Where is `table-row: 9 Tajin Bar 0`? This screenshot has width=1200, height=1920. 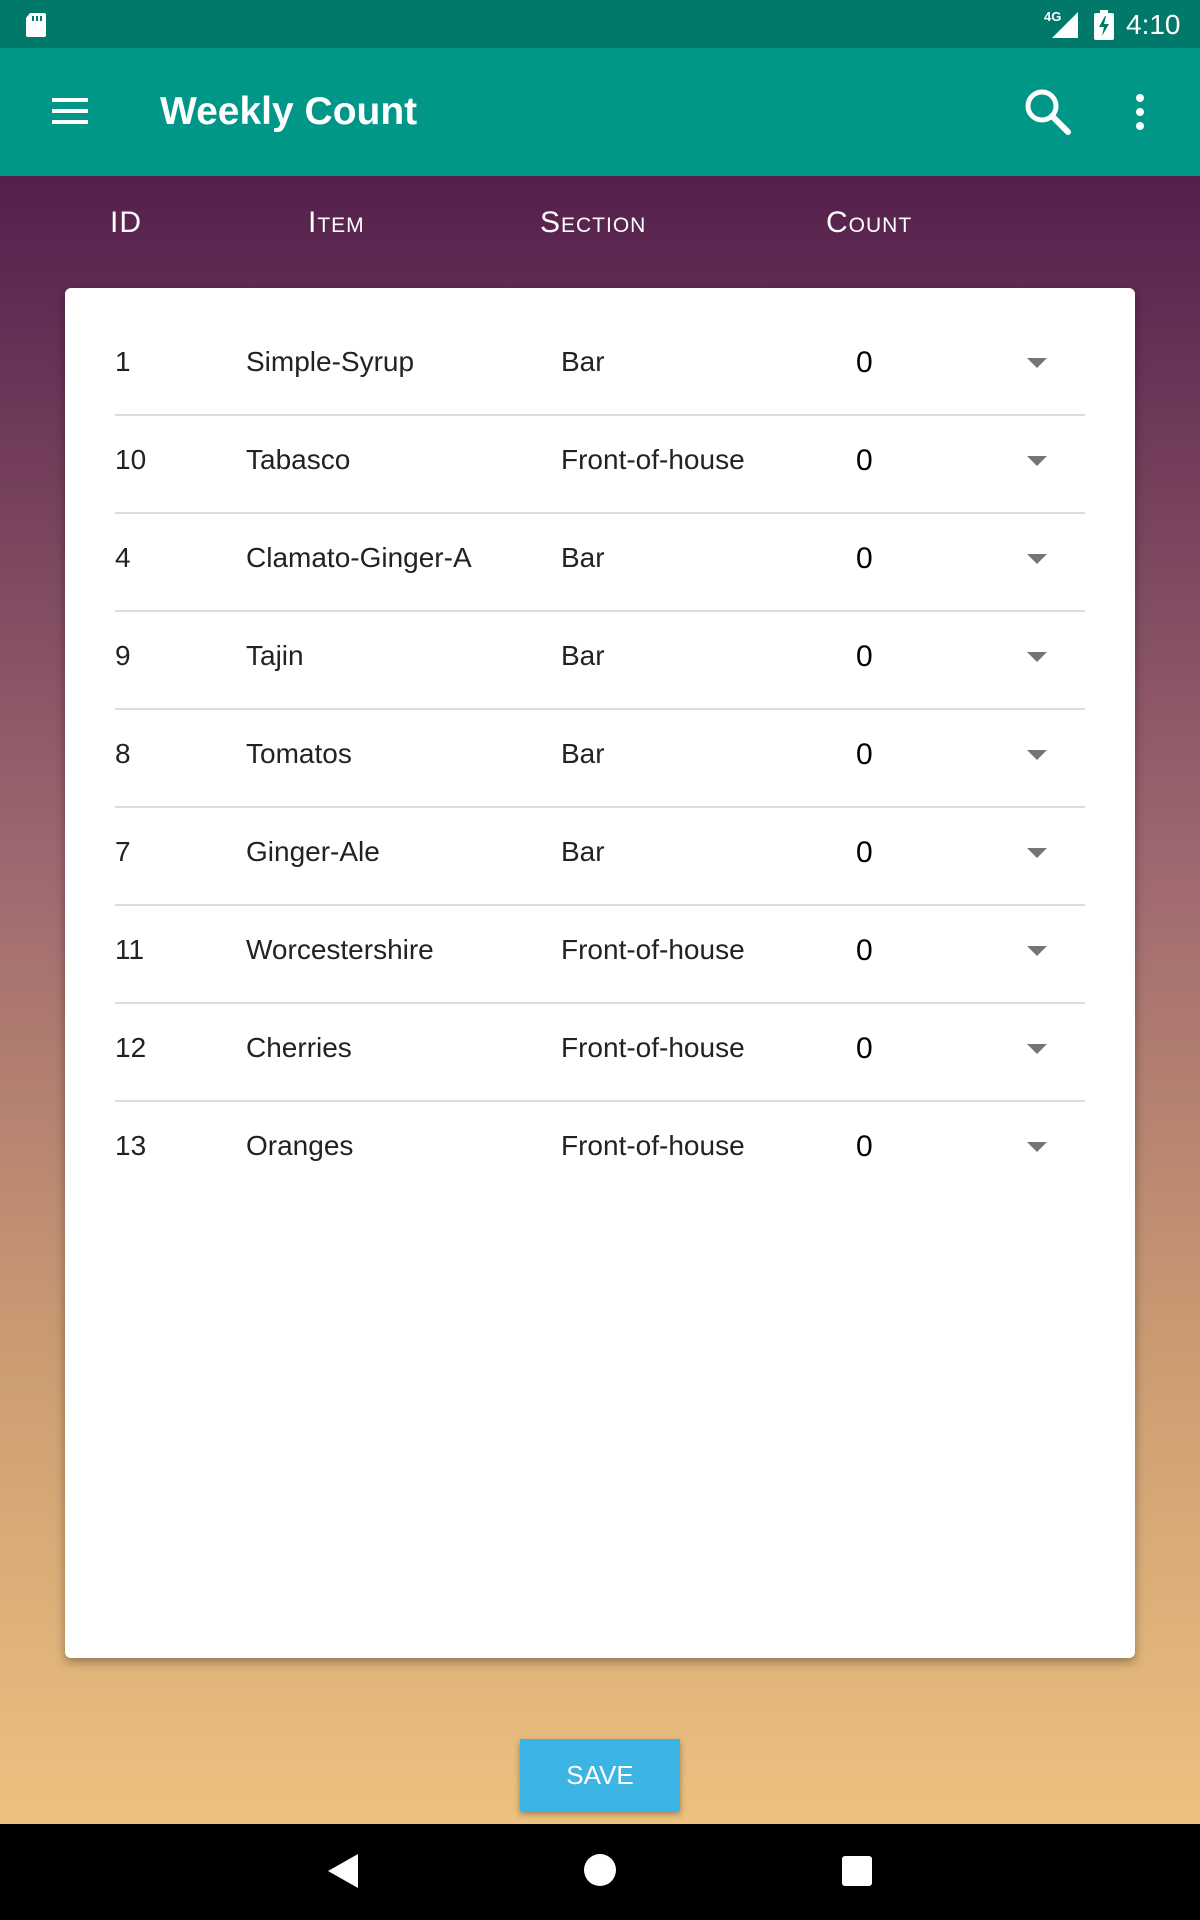 table-row: 9 Tajin Bar 0 is located at coordinates (600, 661).